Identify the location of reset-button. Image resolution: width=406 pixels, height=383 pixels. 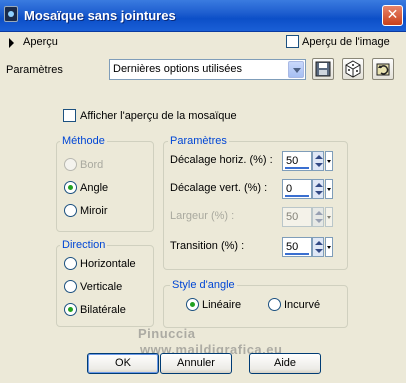
(383, 69).